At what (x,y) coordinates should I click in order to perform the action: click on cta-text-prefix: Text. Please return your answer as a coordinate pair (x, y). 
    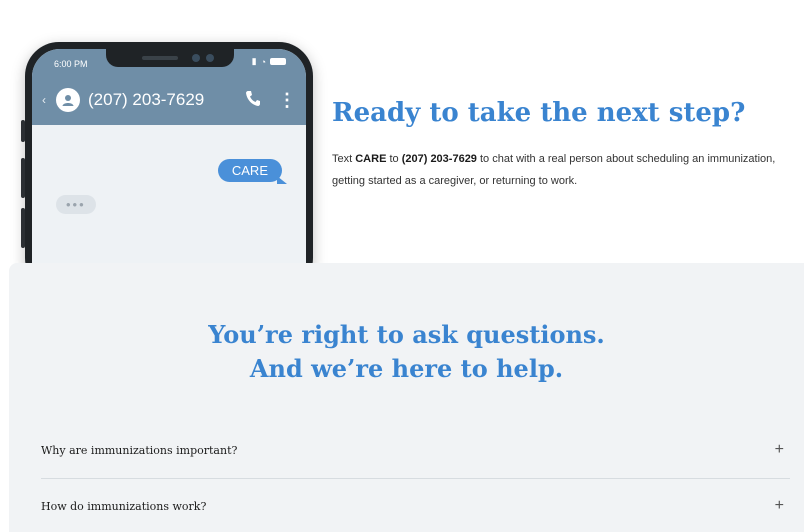
    Looking at the image, I should click on (344, 159).